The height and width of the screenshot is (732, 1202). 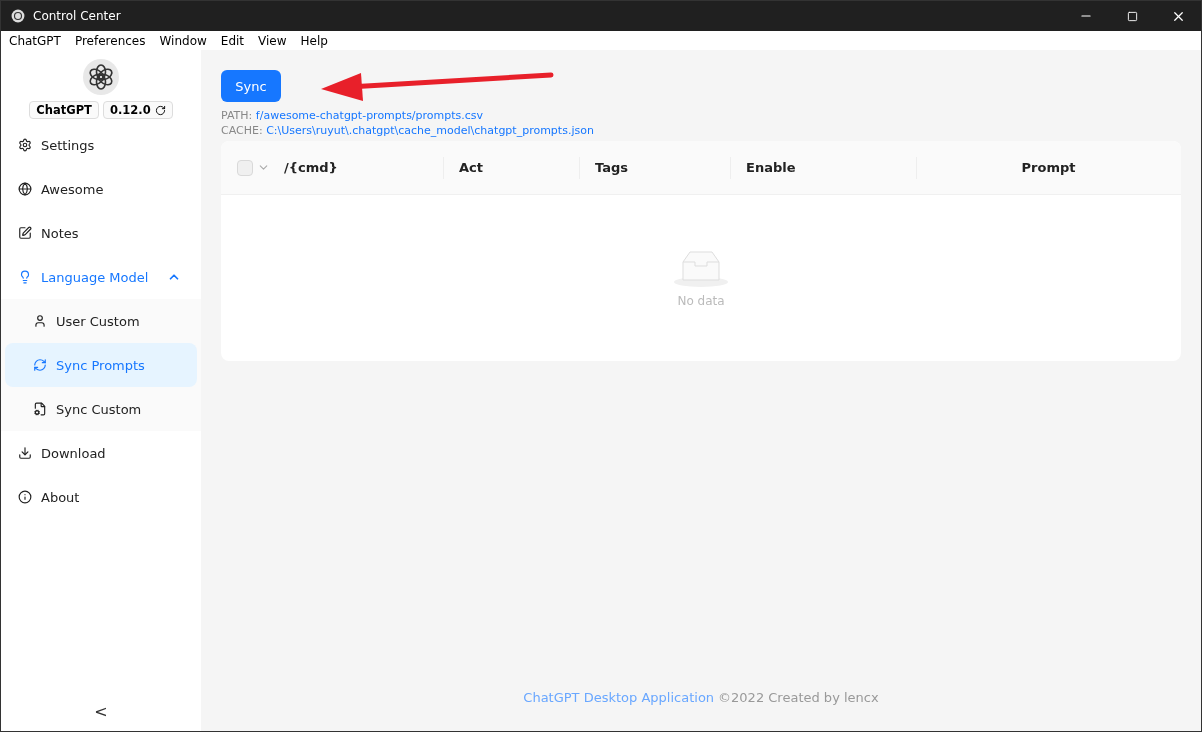 I want to click on sidebar-subitem: User Custom, so click(x=101, y=321).